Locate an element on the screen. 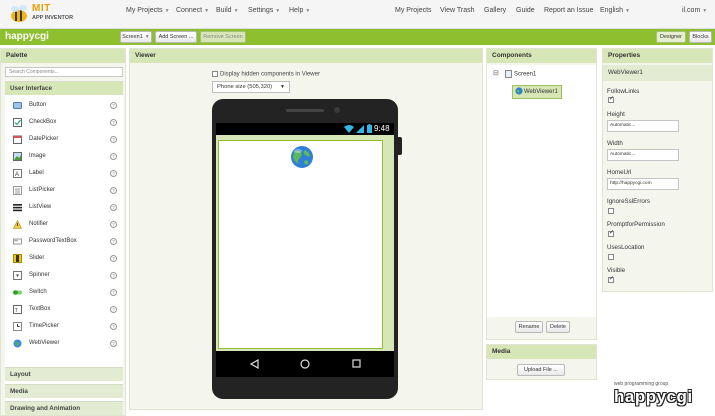 This screenshot has width=715, height=416. palette-item-listview: ListView ? is located at coordinates (64, 208).